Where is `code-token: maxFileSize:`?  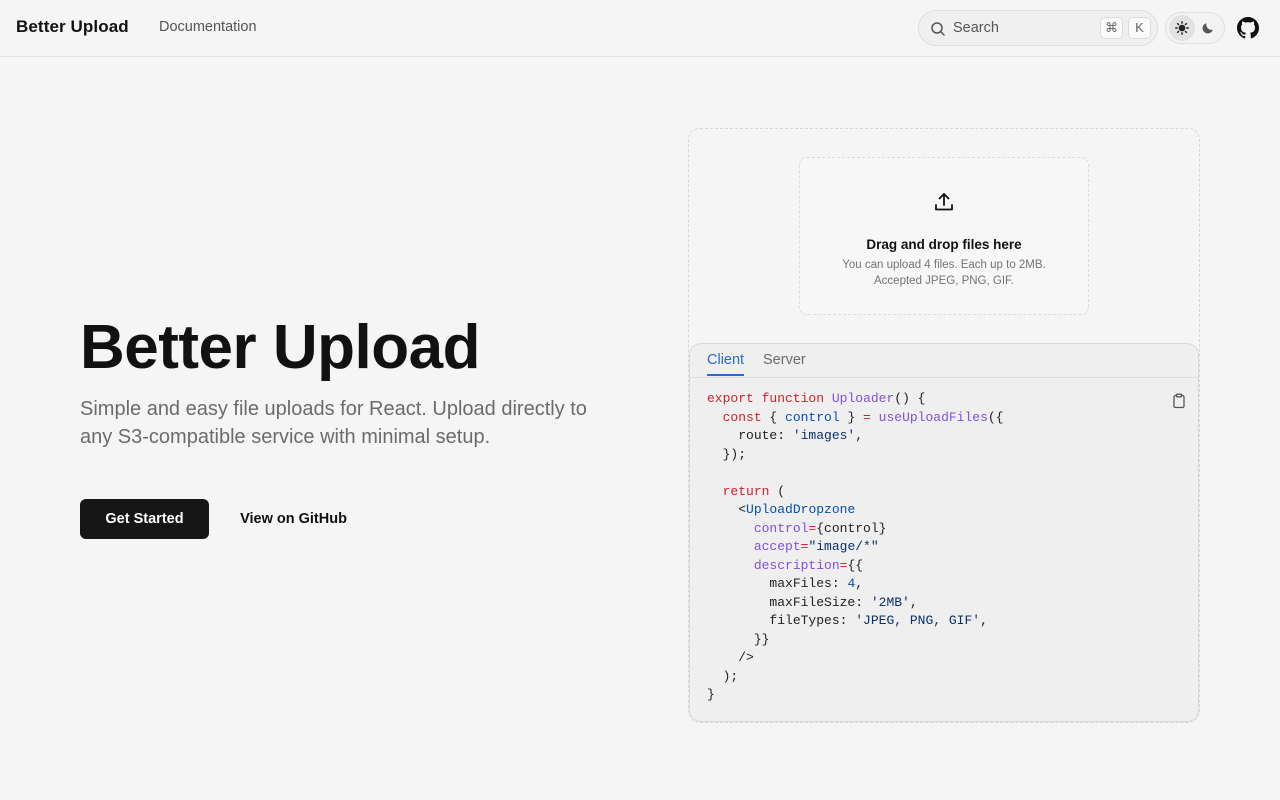
code-token: maxFileSize: is located at coordinates (820, 602).